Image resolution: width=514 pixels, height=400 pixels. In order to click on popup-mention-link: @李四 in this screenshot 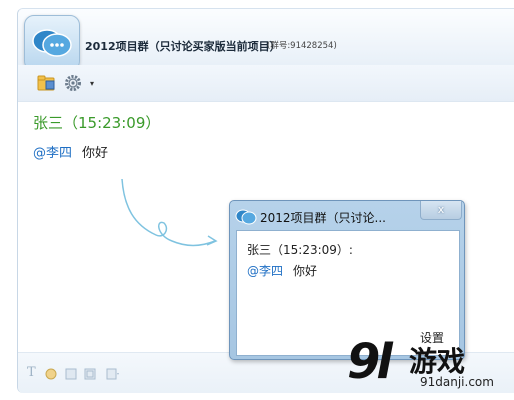, I will do `click(265, 271)`.